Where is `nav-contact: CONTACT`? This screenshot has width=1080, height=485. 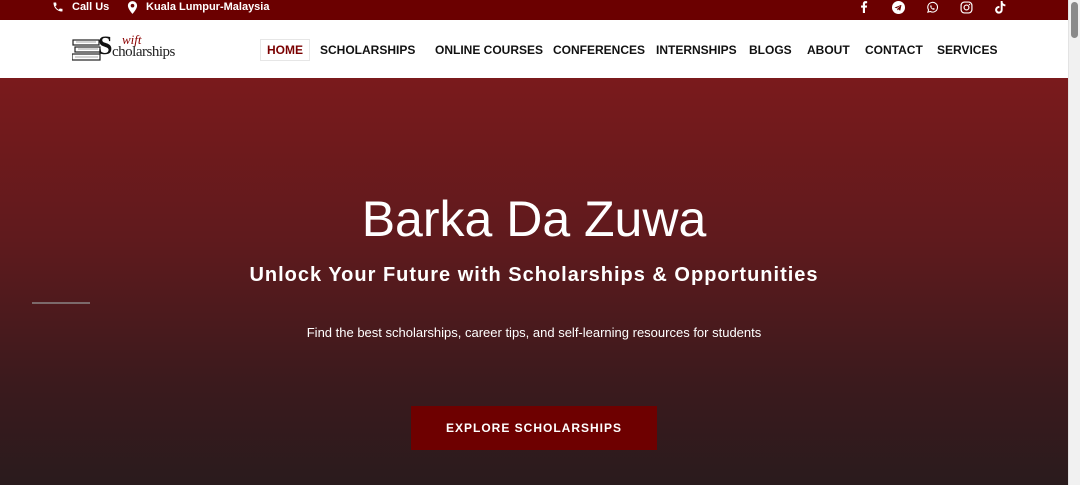 nav-contact: CONTACT is located at coordinates (894, 50).